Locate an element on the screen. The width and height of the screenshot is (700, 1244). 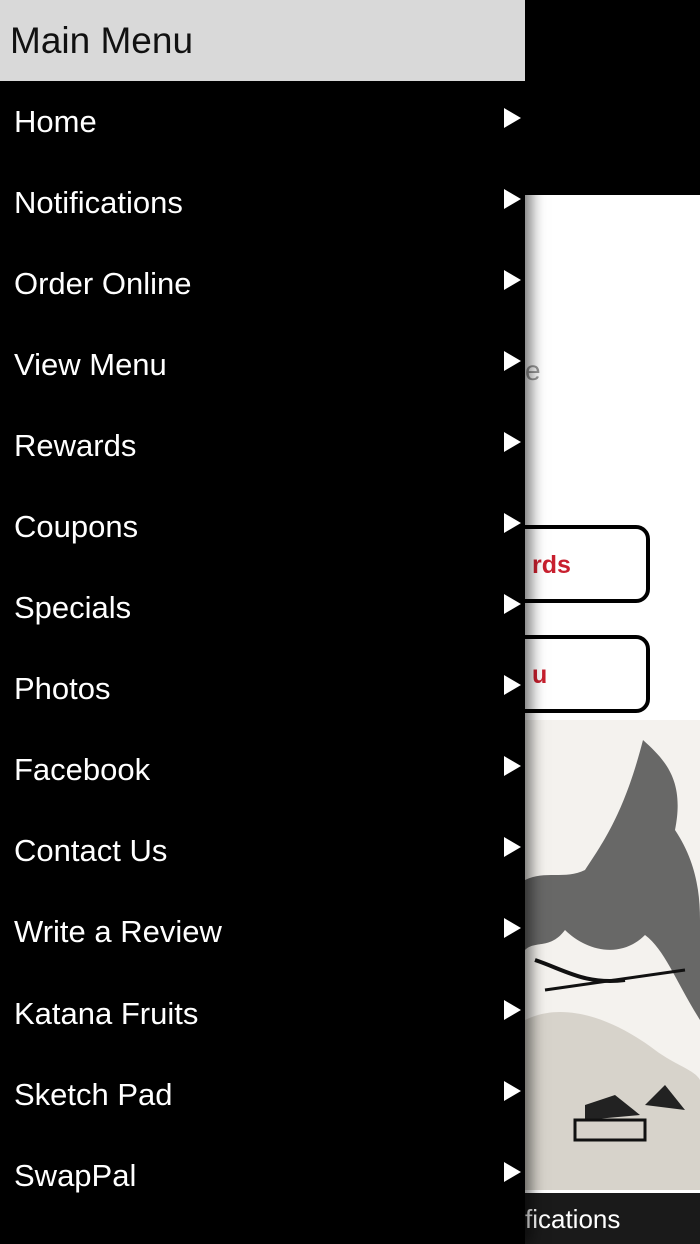
menu-item-label: Rewards is located at coordinates (75, 445).